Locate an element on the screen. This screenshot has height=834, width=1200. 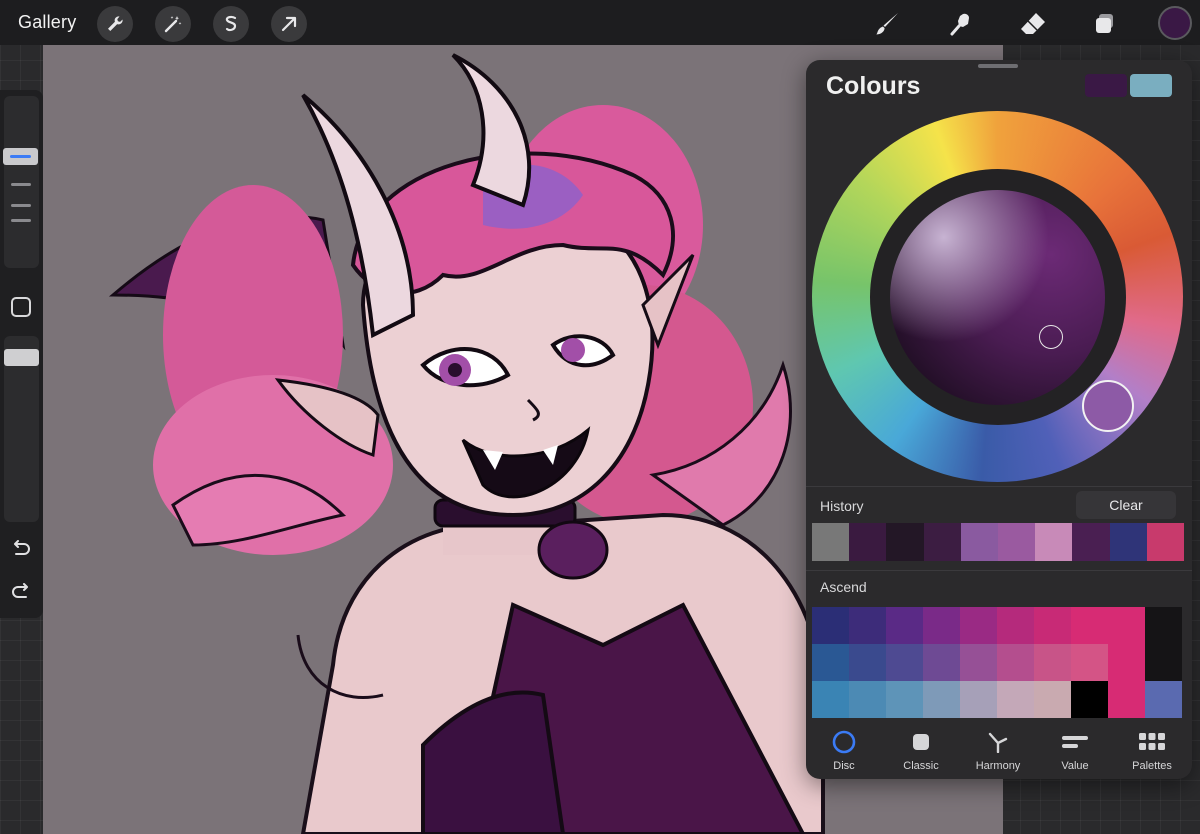
tab-classic: Classic is located at coordinates (921, 754).